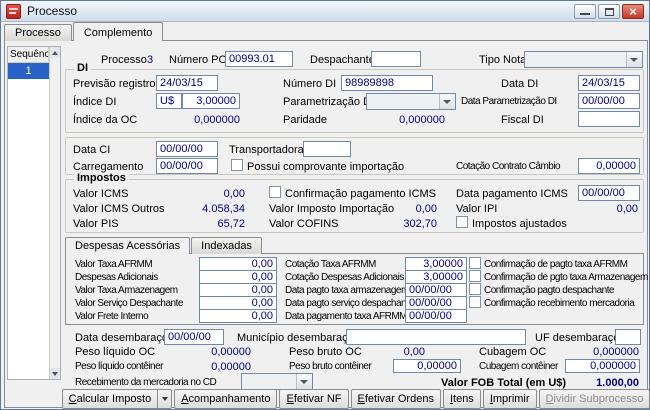 The width and height of the screenshot is (650, 410). What do you see at coordinates (275, 192) in the screenshot?
I see `confirmacao-pagamento-icms-checkbox` at bounding box center [275, 192].